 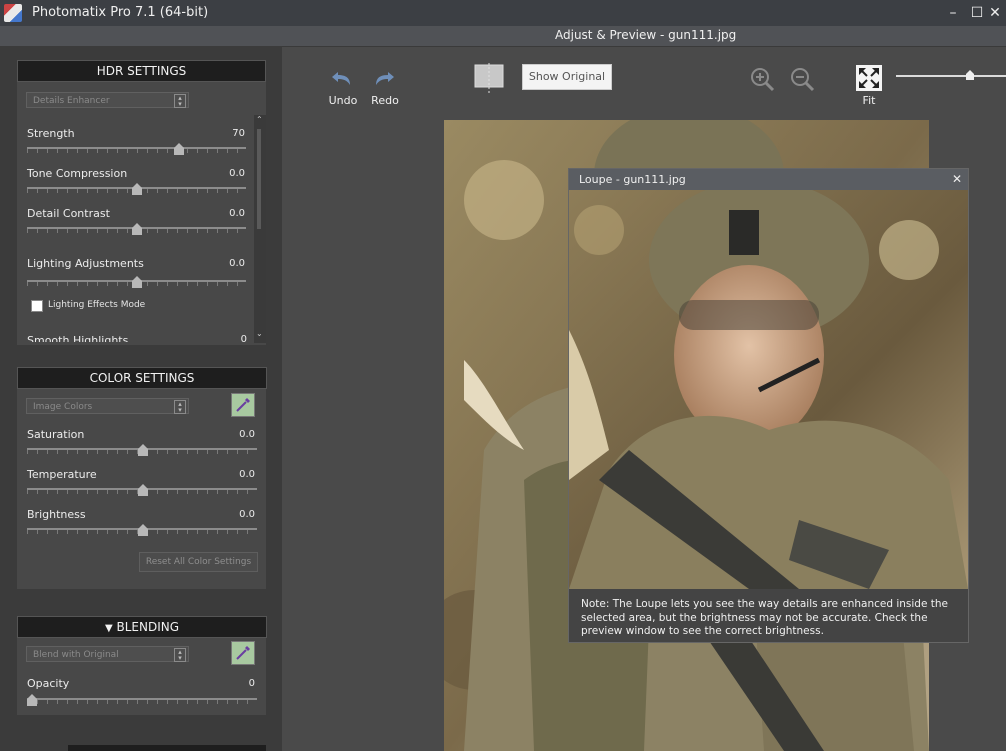 I want to click on color-picker-button, so click(x=243, y=405).